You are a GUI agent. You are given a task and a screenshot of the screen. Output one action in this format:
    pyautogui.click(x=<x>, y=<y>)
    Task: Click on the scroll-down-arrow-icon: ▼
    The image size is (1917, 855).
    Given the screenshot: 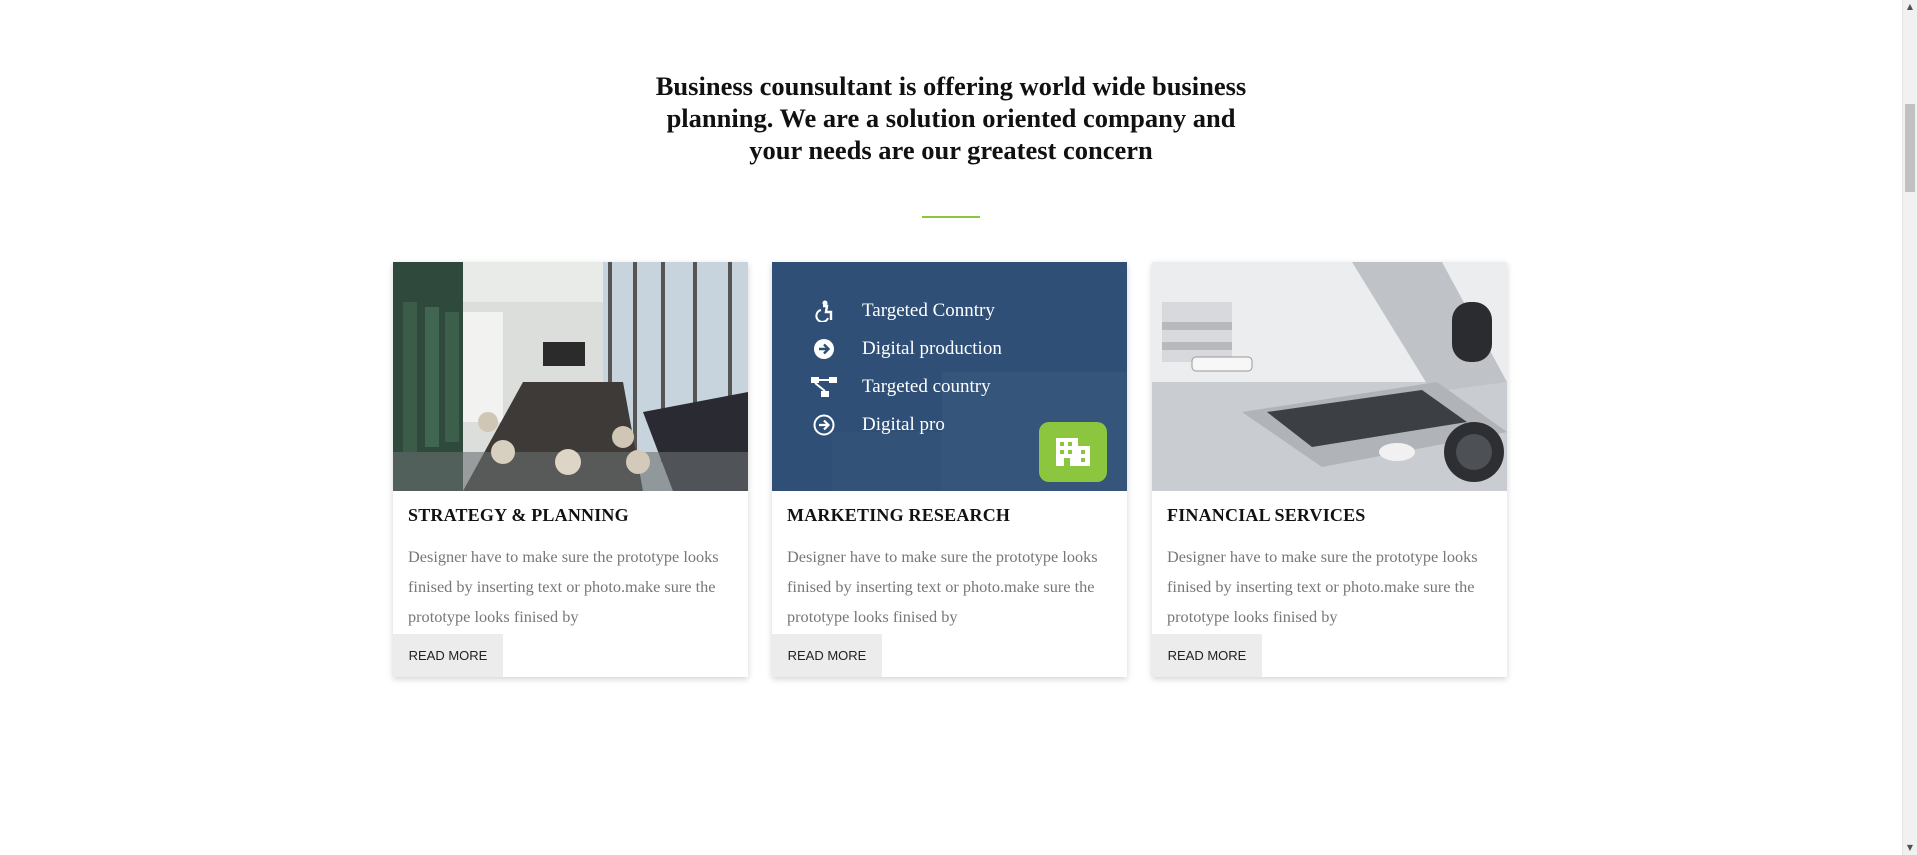 What is the action you would take?
    pyautogui.click(x=1910, y=848)
    